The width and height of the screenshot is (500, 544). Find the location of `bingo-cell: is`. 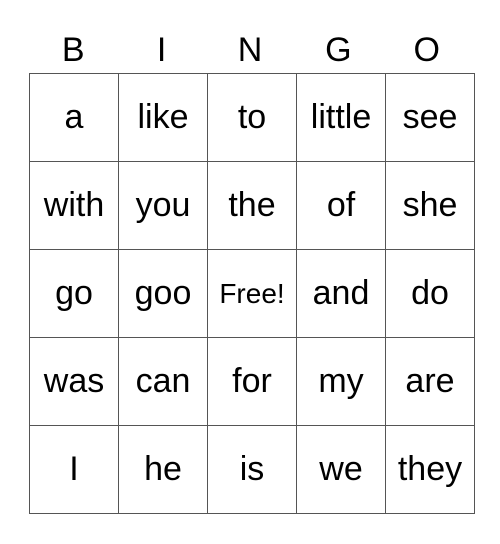

bingo-cell: is is located at coordinates (252, 469).